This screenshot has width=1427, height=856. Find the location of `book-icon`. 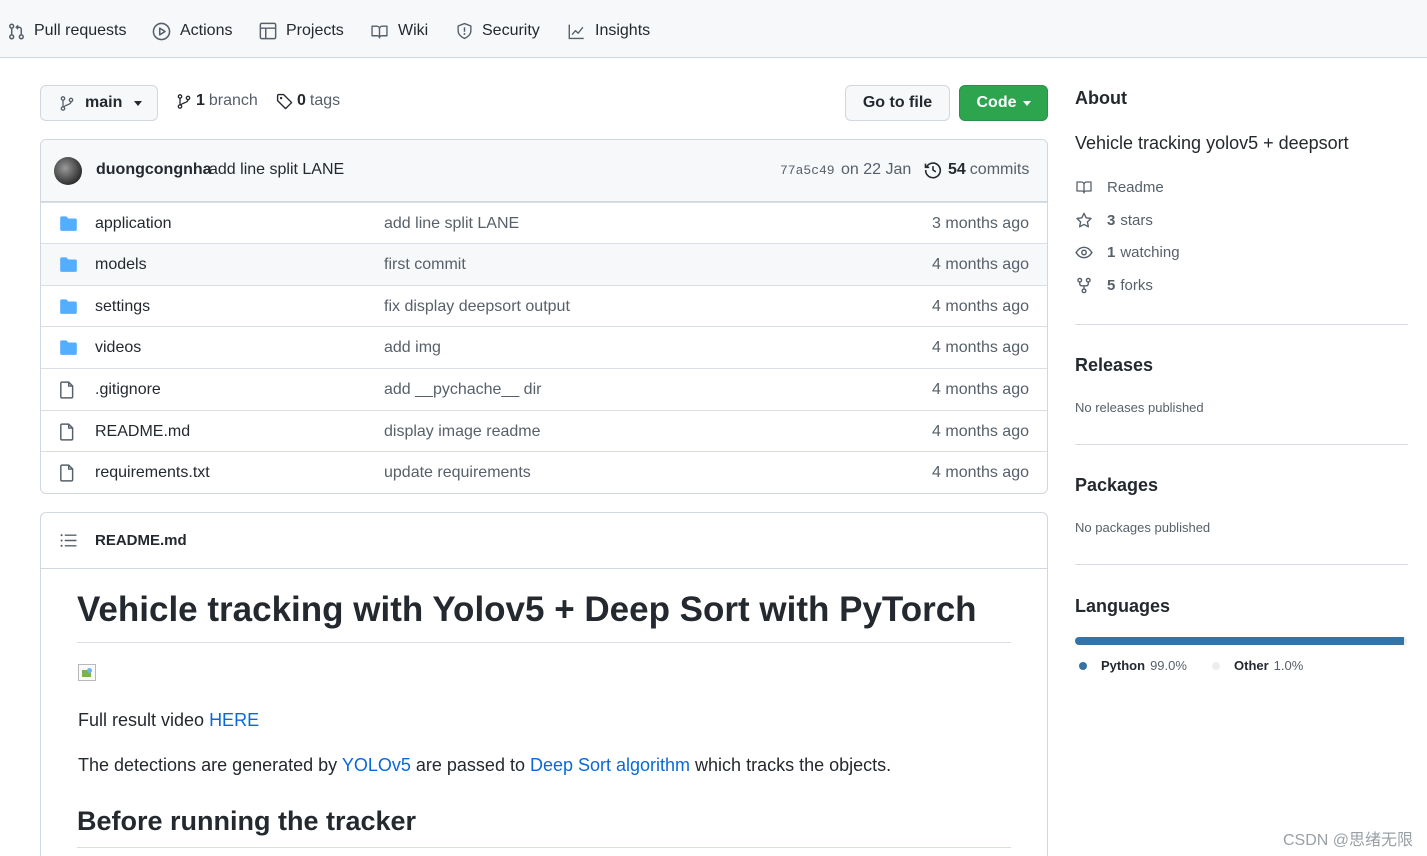

book-icon is located at coordinates (379, 31).